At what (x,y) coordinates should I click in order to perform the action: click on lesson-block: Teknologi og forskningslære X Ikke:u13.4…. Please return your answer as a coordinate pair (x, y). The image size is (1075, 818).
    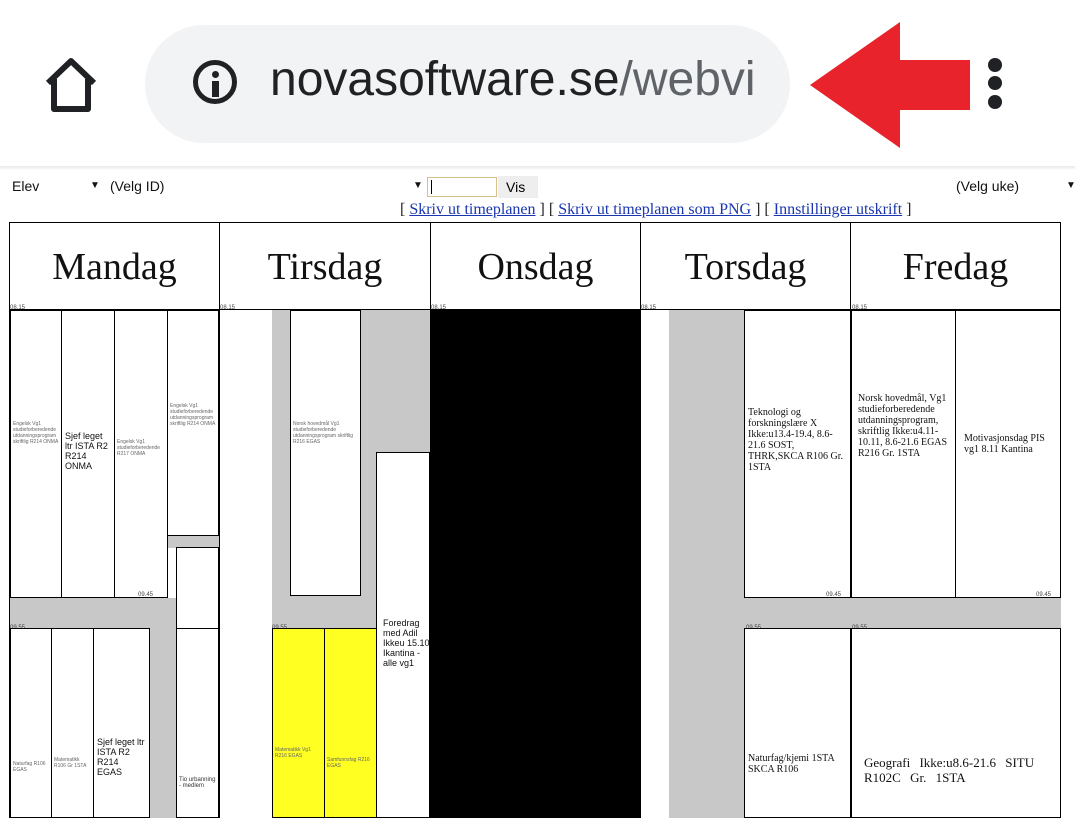
    Looking at the image, I should click on (797, 454).